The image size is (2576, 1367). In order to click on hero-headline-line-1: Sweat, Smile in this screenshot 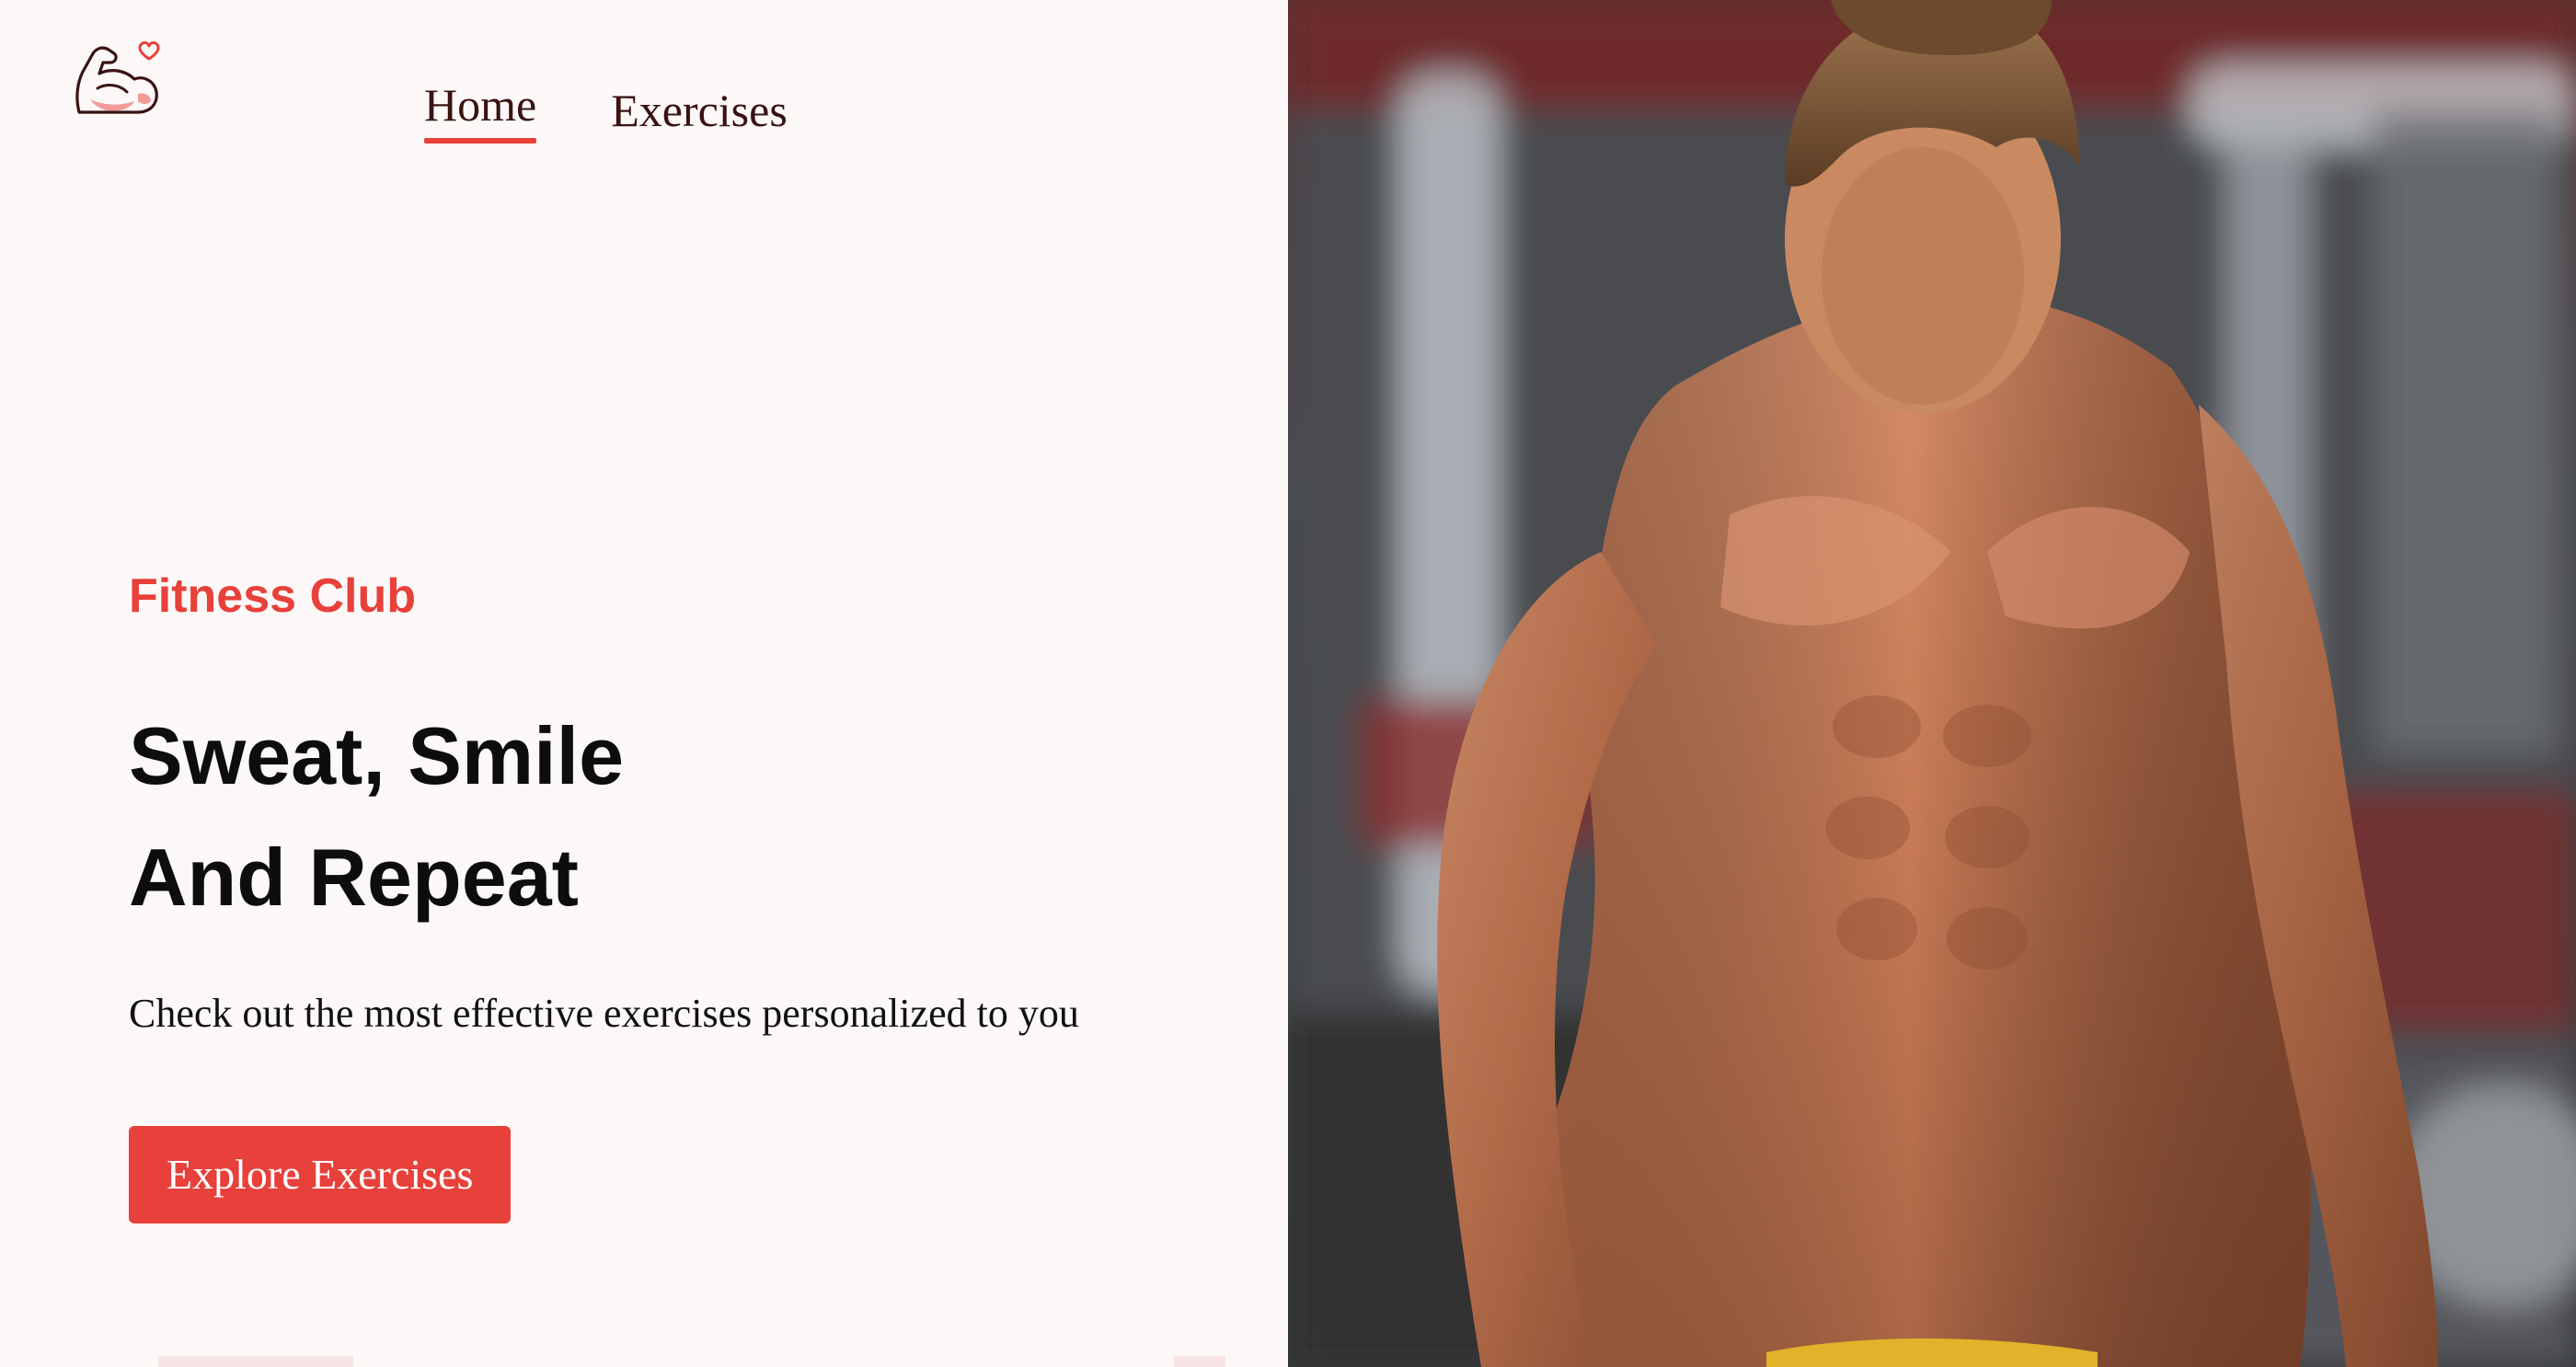, I will do `click(377, 756)`.